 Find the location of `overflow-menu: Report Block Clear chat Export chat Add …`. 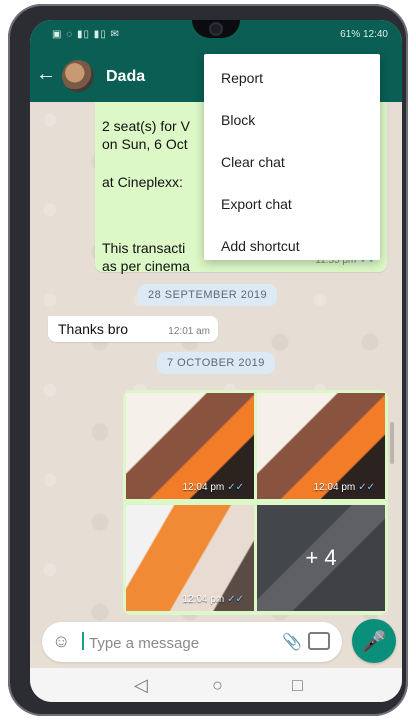

overflow-menu: Report Block Clear chat Export chat Add … is located at coordinates (292, 157).